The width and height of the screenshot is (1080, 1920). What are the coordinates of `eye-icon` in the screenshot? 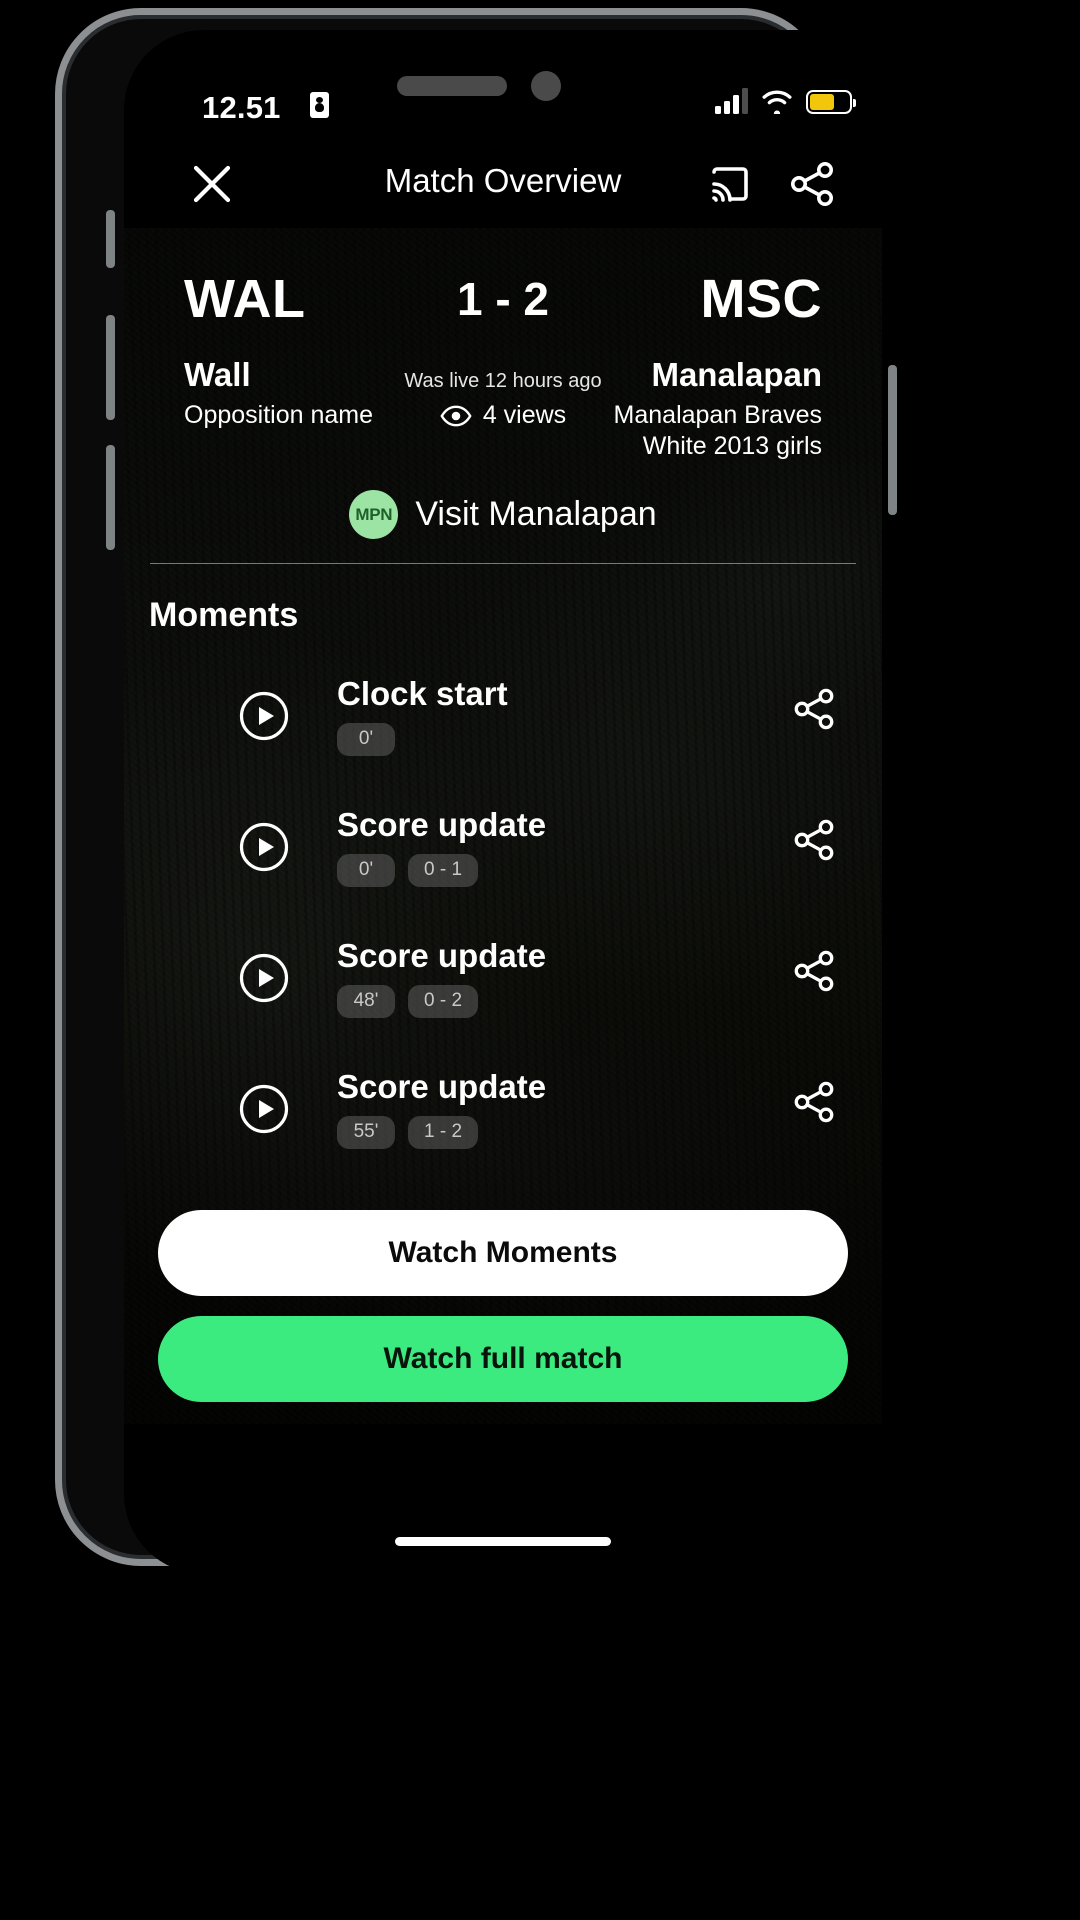 It's located at (456, 415).